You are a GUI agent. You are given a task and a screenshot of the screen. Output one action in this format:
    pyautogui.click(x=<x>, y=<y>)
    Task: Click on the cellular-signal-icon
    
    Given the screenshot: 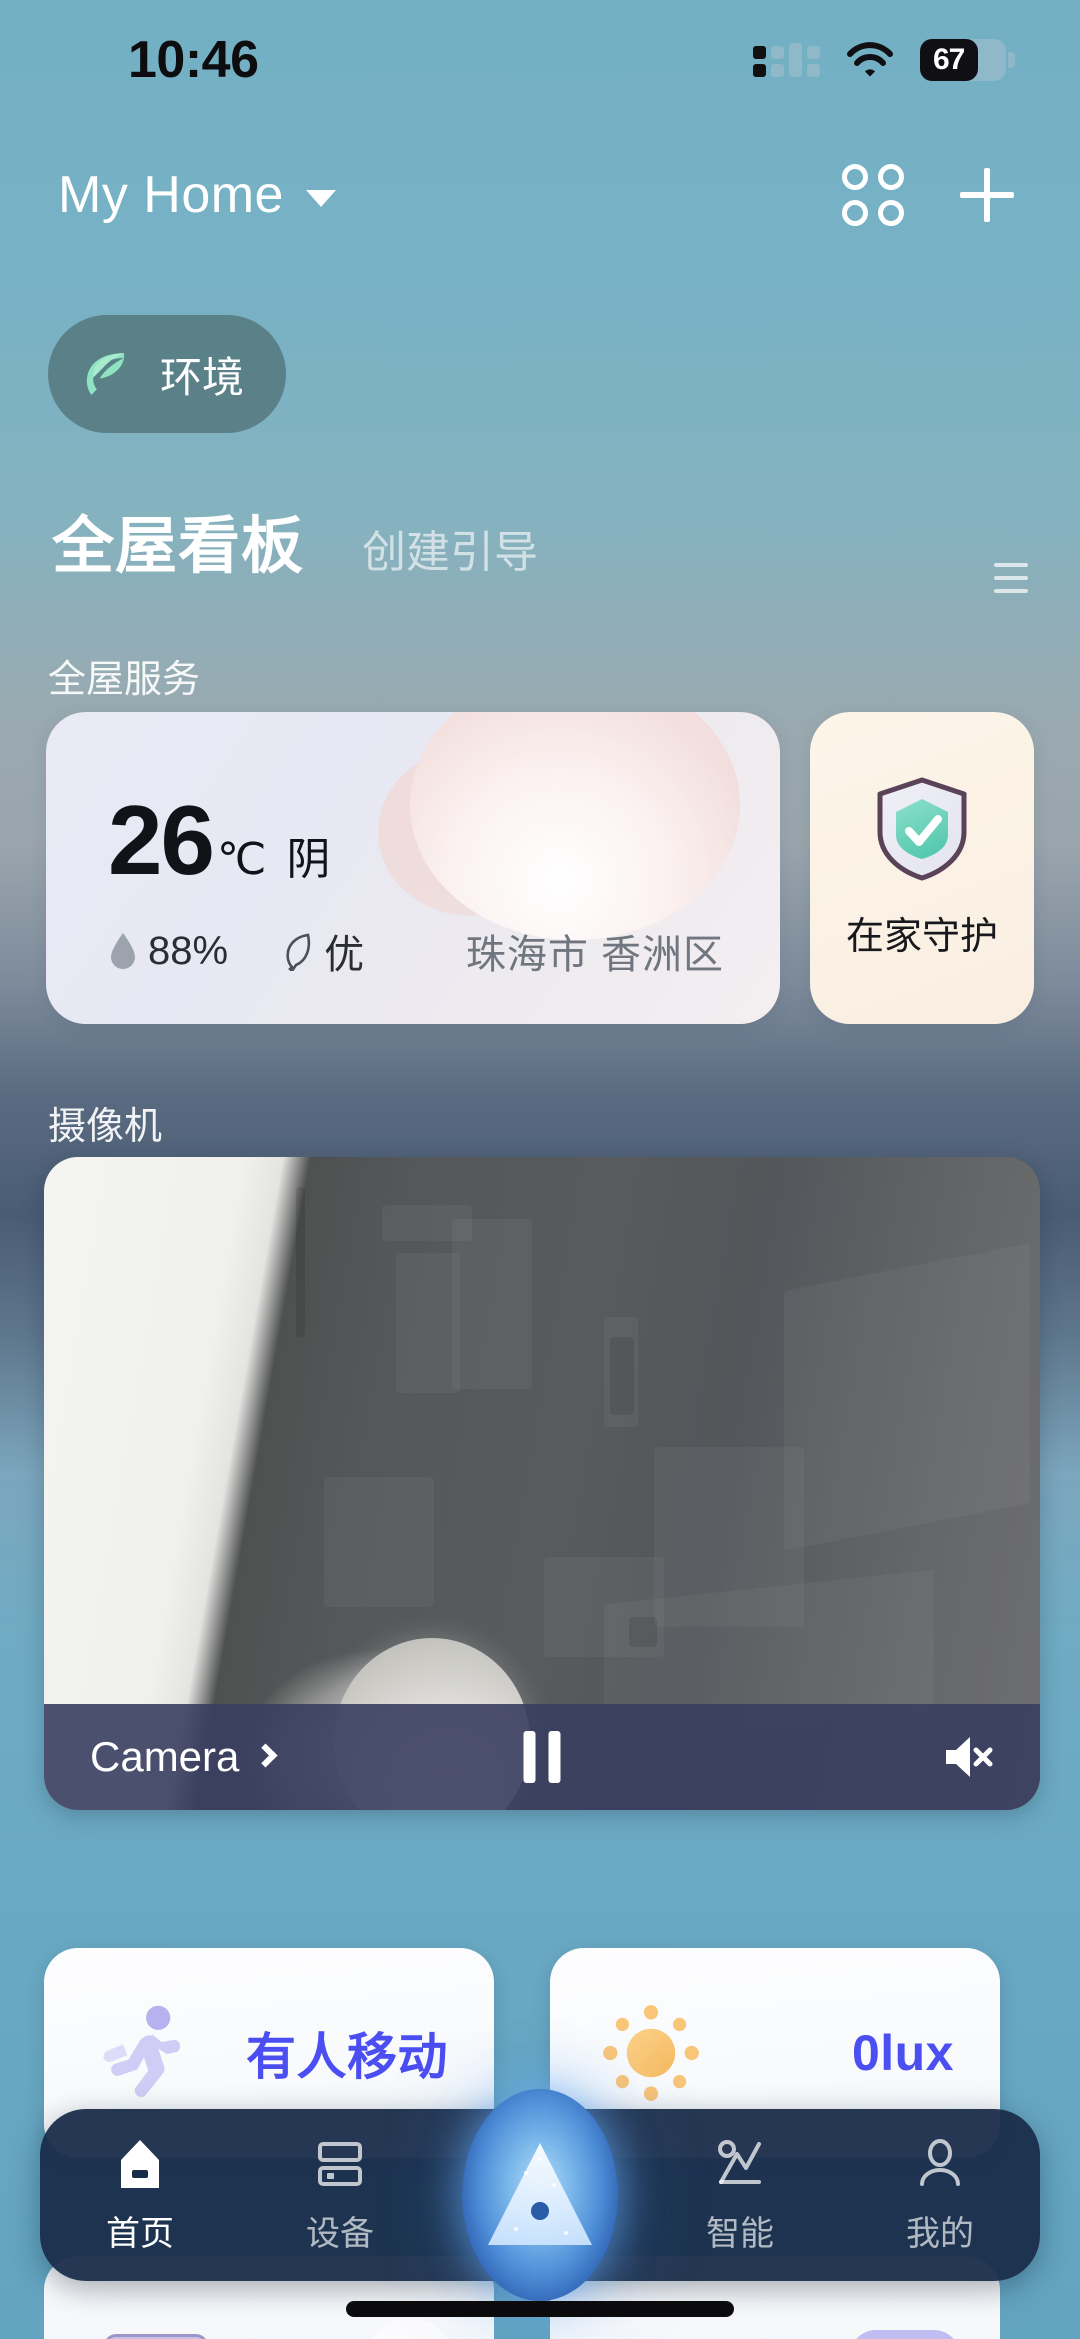 What is the action you would take?
    pyautogui.click(x=786, y=60)
    